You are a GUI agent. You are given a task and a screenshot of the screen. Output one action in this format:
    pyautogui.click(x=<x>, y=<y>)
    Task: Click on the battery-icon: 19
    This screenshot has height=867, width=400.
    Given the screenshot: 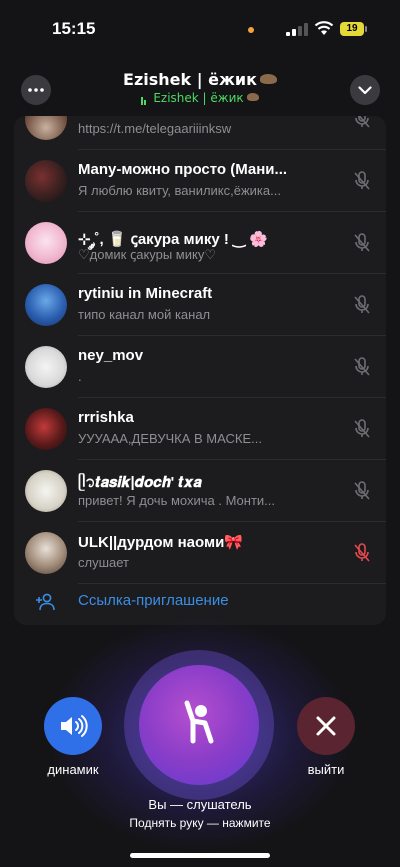 What is the action you would take?
    pyautogui.click(x=353, y=29)
    